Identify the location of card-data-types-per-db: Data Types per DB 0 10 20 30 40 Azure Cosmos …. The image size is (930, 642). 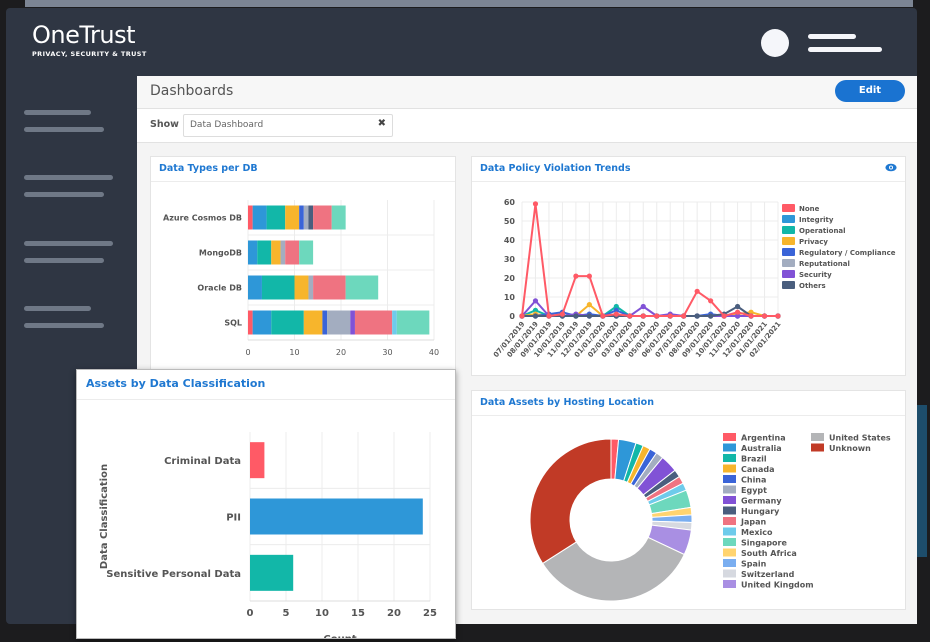
(303, 263).